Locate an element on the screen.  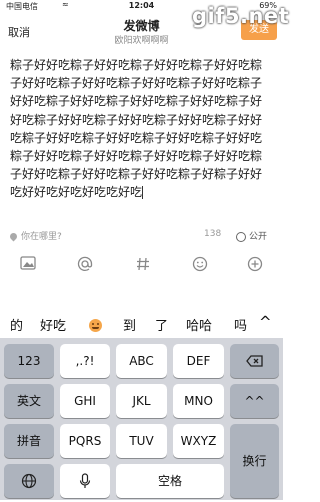
globe-key is located at coordinates (29, 481).